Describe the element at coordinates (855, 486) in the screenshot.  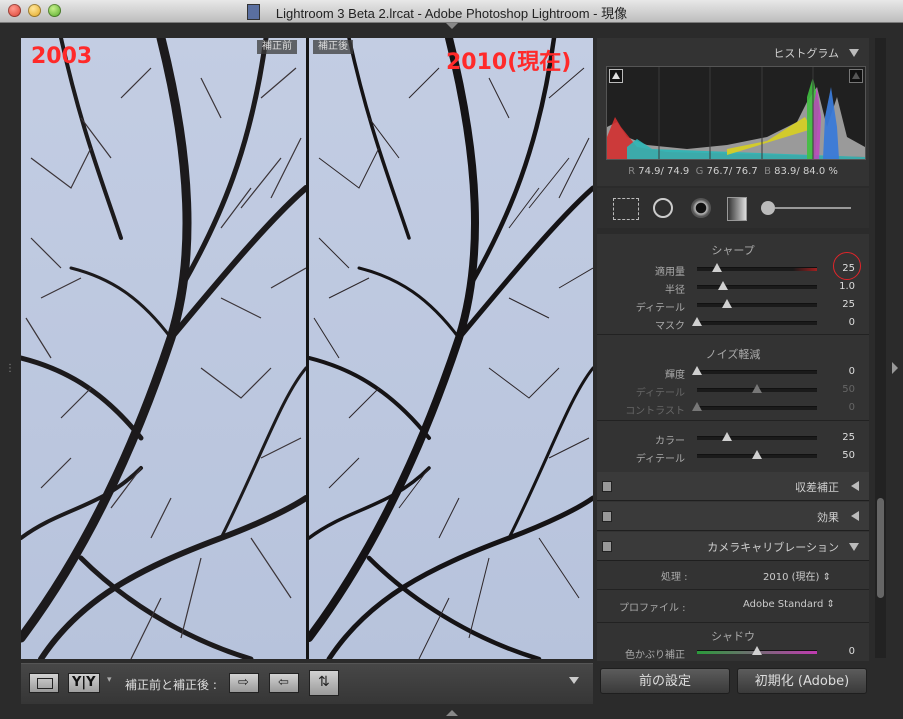
I see `lens-expand-icon` at that location.